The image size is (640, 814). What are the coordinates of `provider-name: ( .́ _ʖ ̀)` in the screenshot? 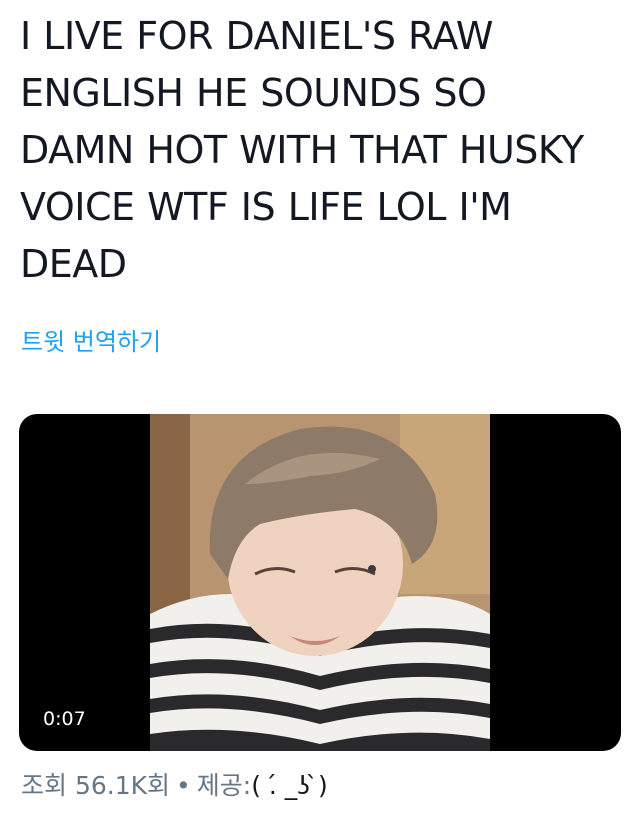 It's located at (289, 785).